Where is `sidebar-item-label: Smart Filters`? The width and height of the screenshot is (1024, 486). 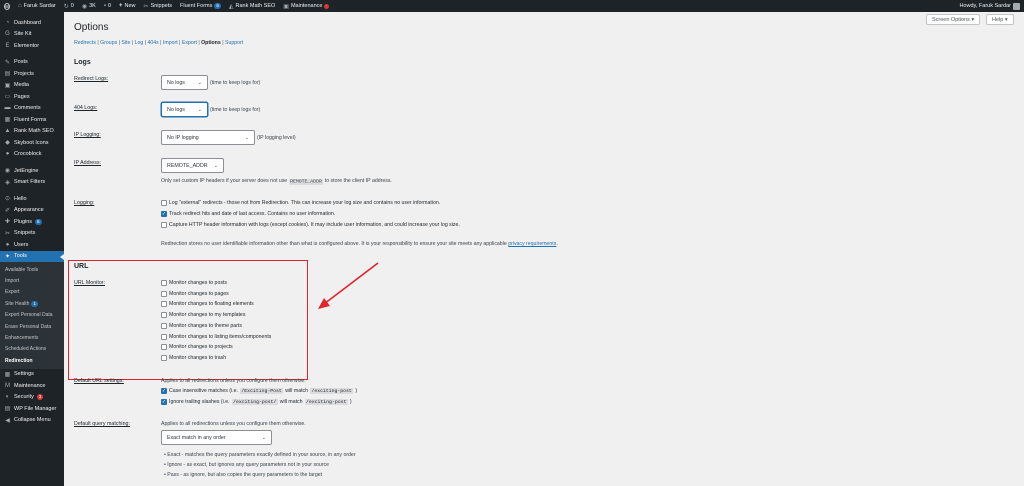
sidebar-item-label: Smart Filters is located at coordinates (30, 182).